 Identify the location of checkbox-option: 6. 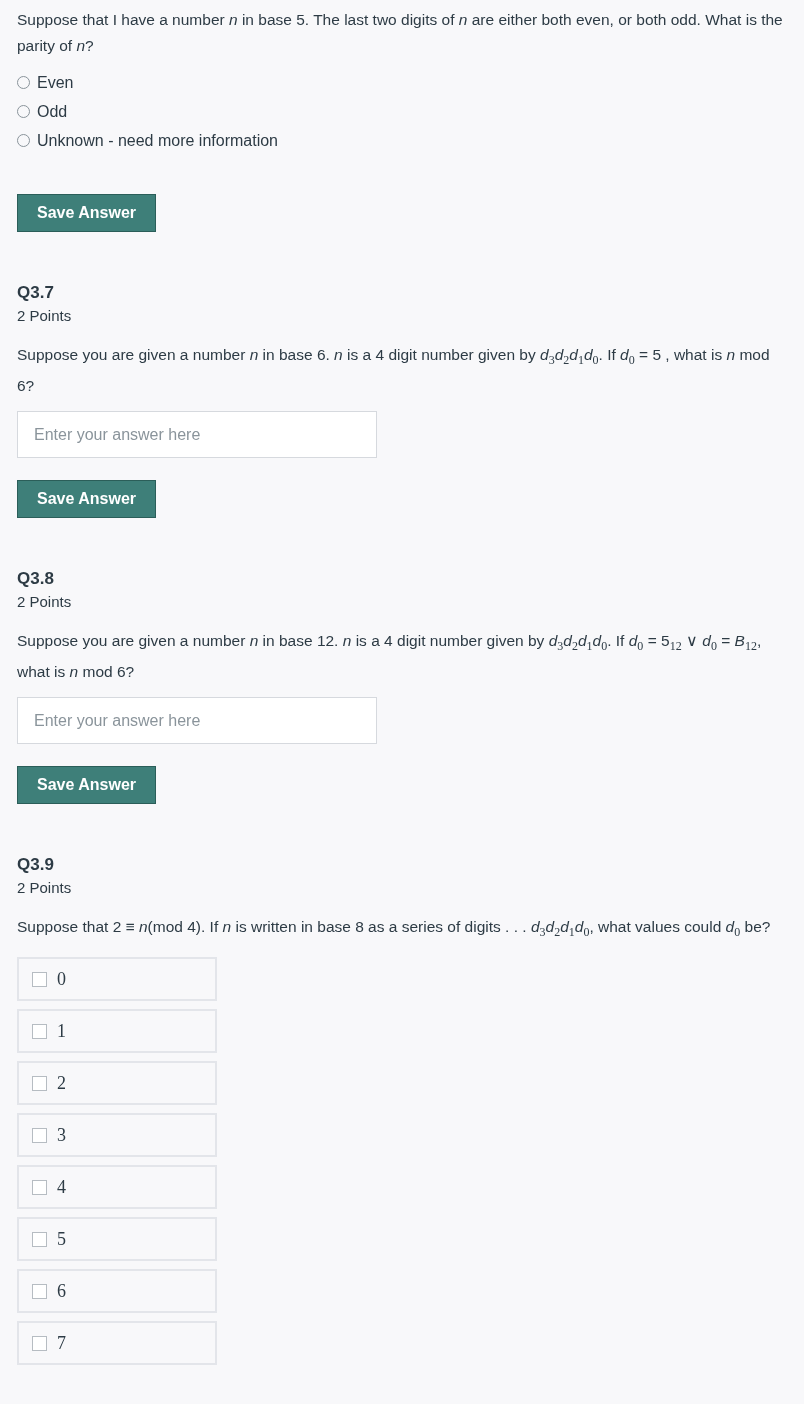
(117, 1291).